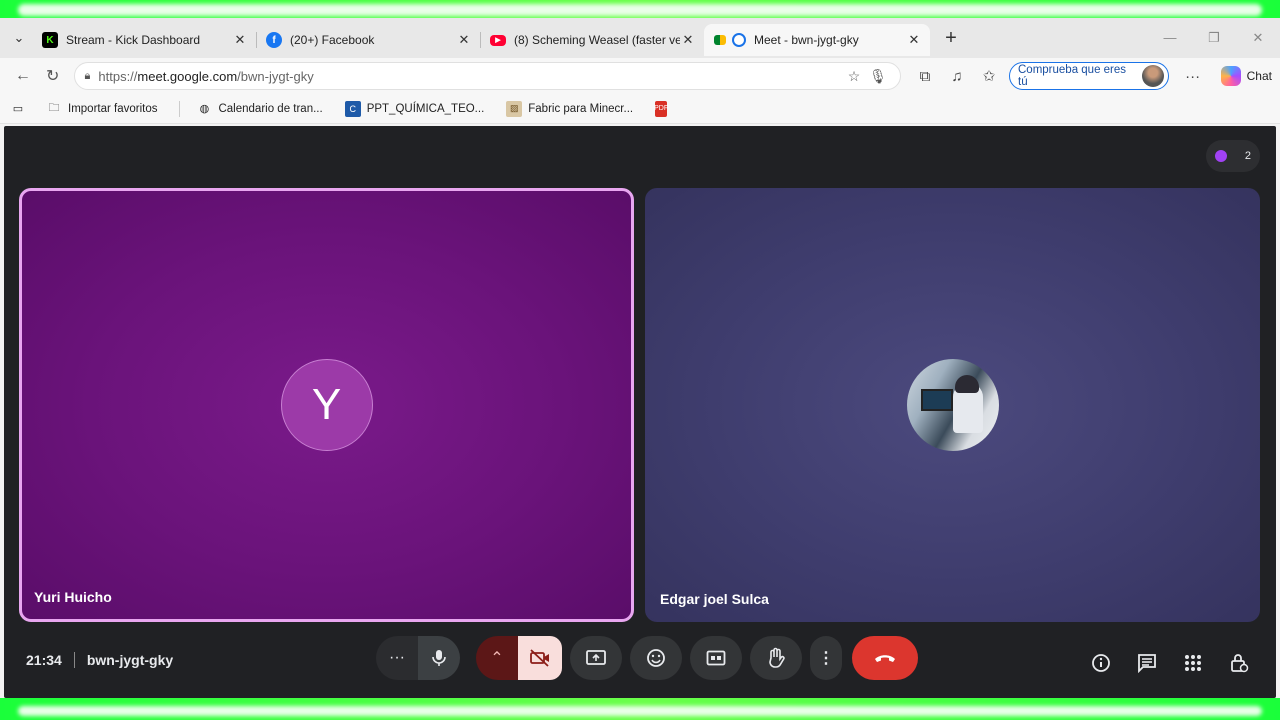  What do you see at coordinates (1258, 38) in the screenshot?
I see `window-close-icon: ✕` at bounding box center [1258, 38].